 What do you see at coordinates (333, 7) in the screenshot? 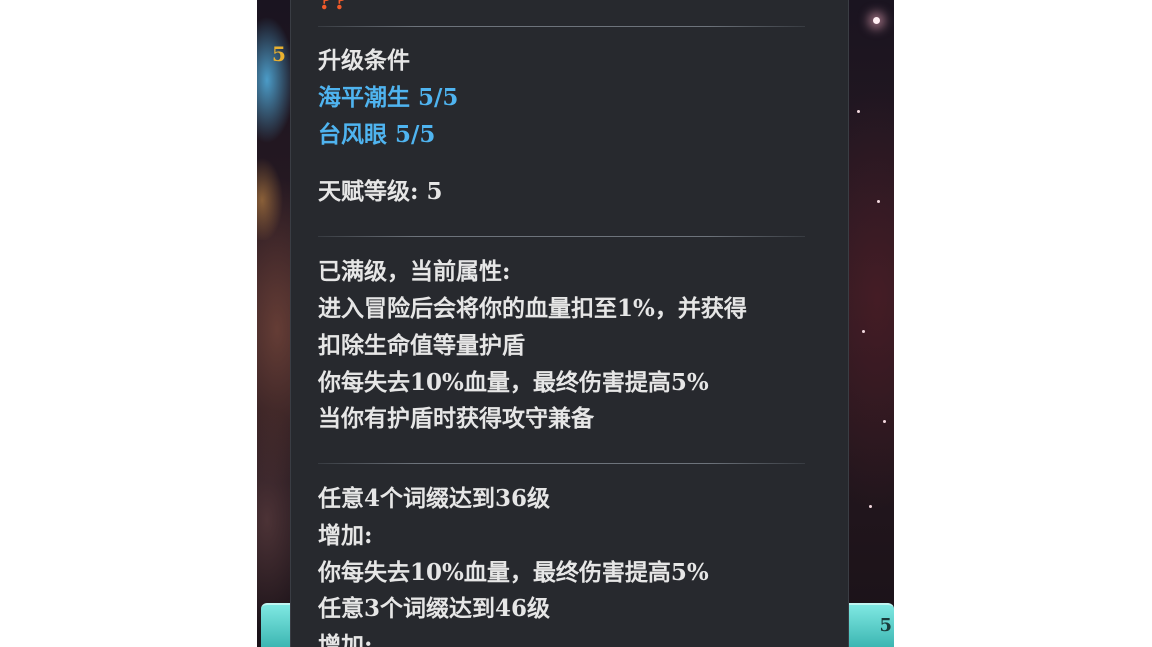
I see `talent-title: ??` at bounding box center [333, 7].